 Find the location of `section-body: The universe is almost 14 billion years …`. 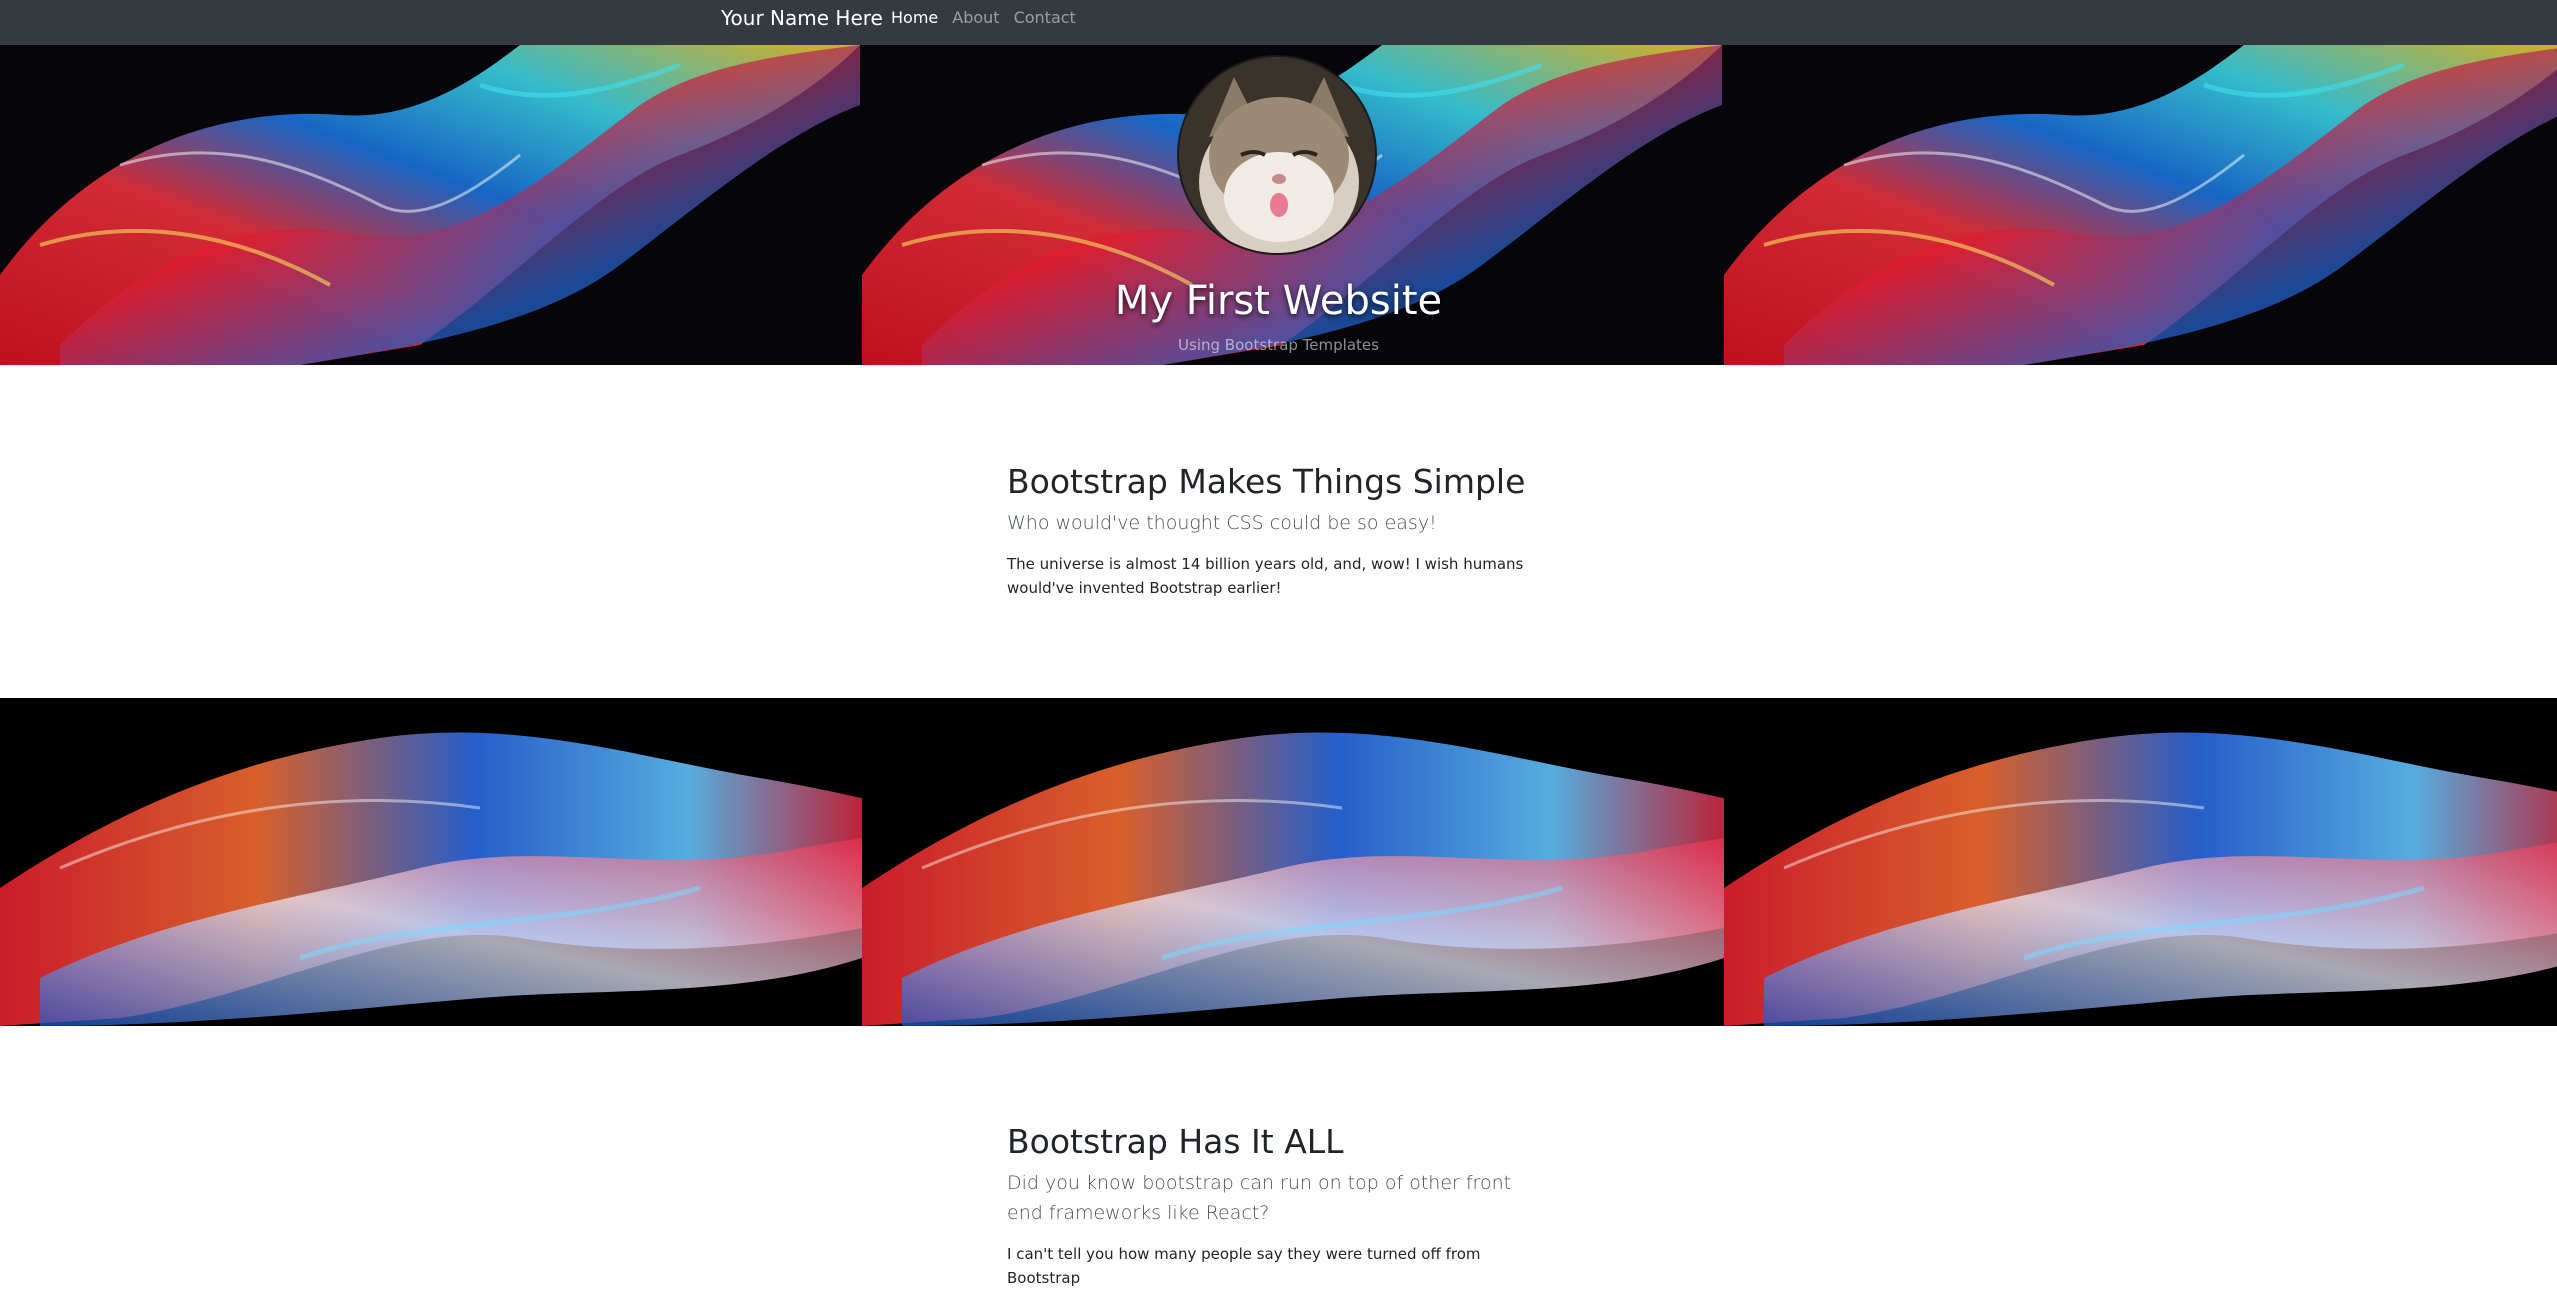

section-body: The universe is almost 14 billion years … is located at coordinates (1265, 576).